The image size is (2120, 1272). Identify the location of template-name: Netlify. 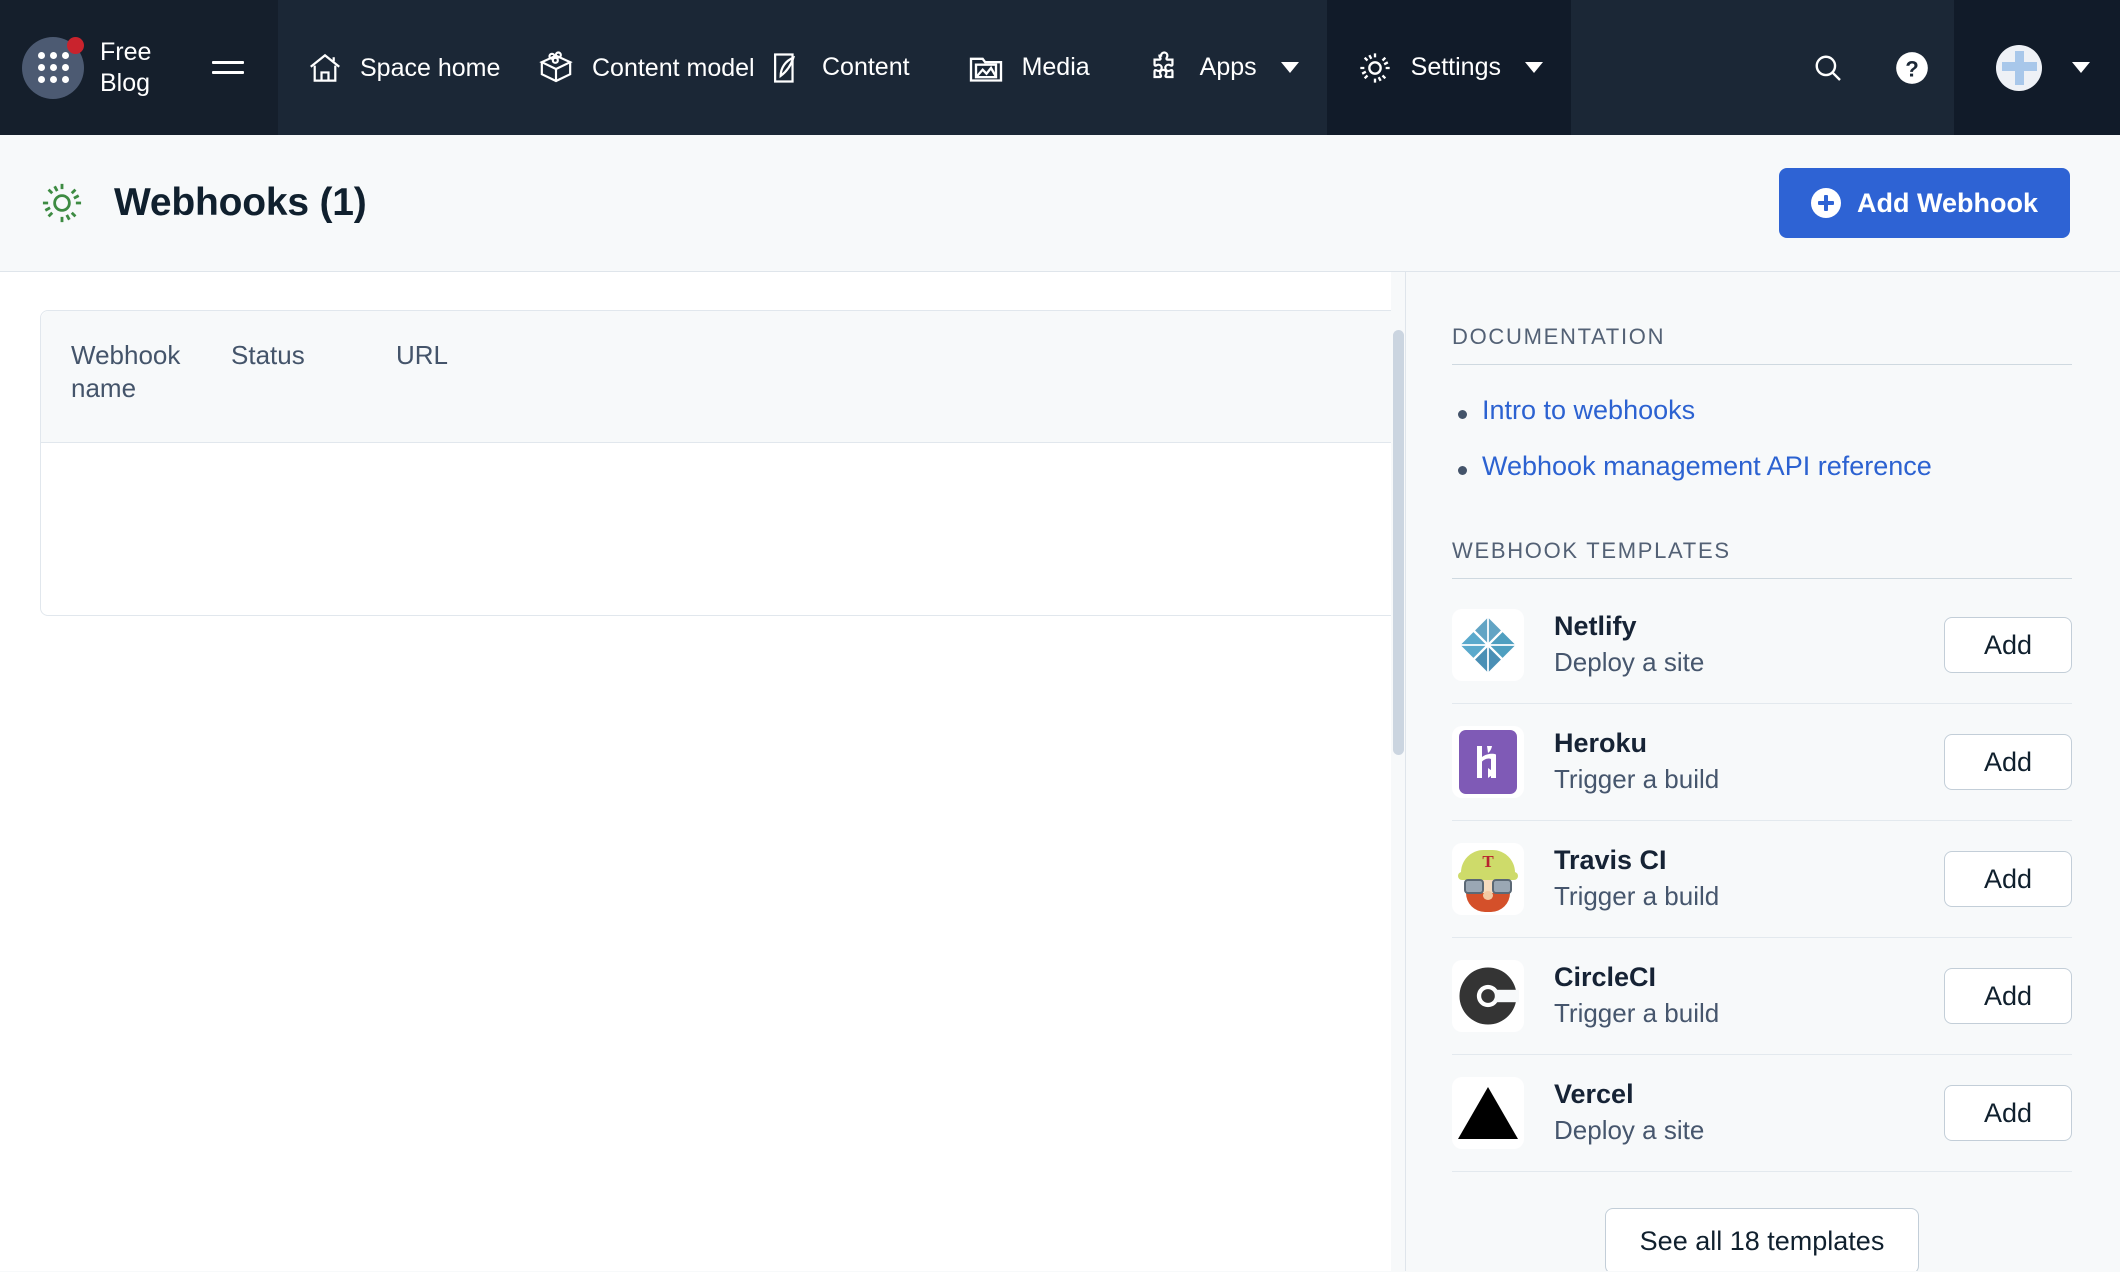
(1595, 626).